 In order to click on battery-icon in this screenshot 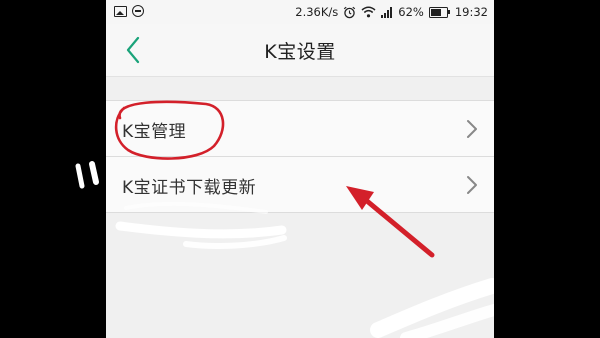, I will do `click(439, 12)`.